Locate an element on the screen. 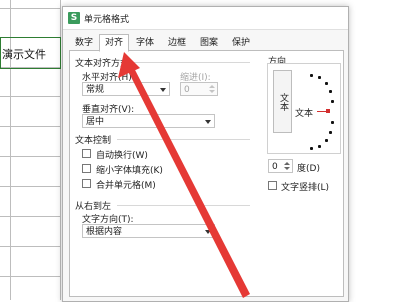 Image resolution: width=400 pixels, height=302 pixels. wrap-text-label: 自动换行(W) is located at coordinates (122, 154).